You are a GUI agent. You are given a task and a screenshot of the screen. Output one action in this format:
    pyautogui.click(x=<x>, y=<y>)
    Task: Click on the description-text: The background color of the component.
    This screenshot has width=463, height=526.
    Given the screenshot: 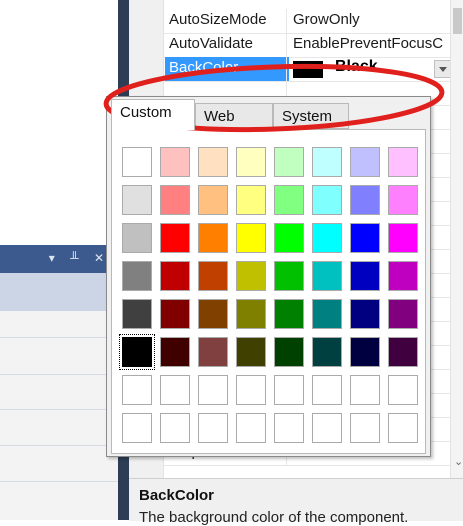 What is the action you would take?
    pyautogui.click(x=274, y=517)
    